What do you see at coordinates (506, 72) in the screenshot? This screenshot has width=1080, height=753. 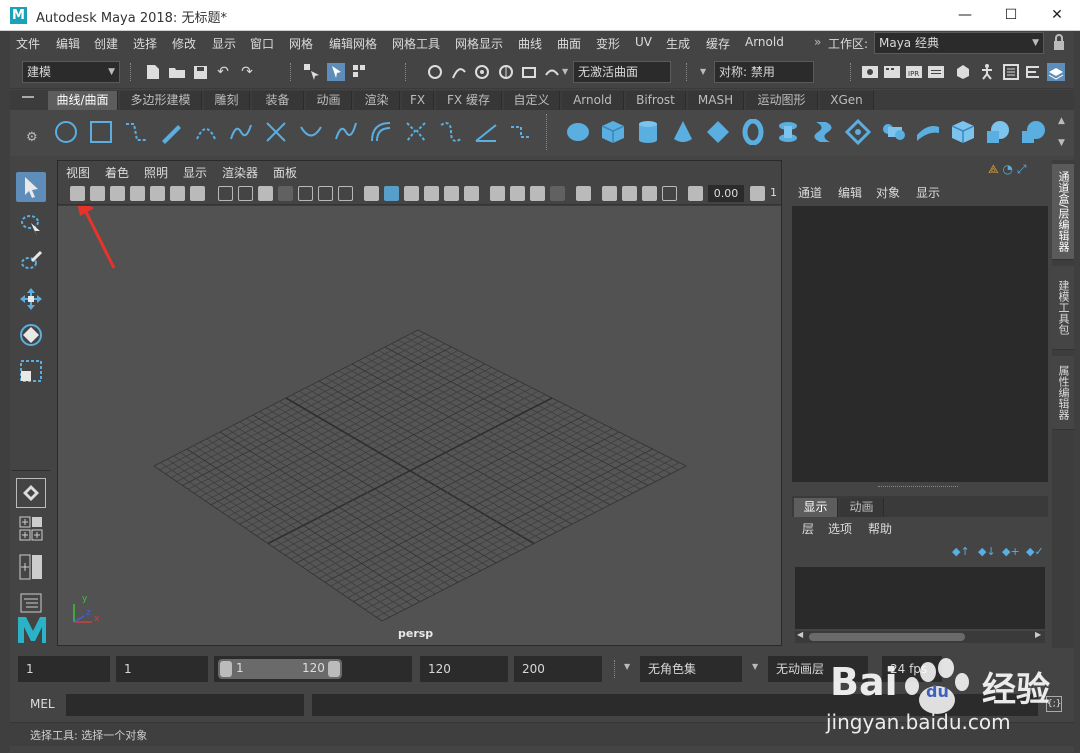 I see `snap-projected-center-icon` at bounding box center [506, 72].